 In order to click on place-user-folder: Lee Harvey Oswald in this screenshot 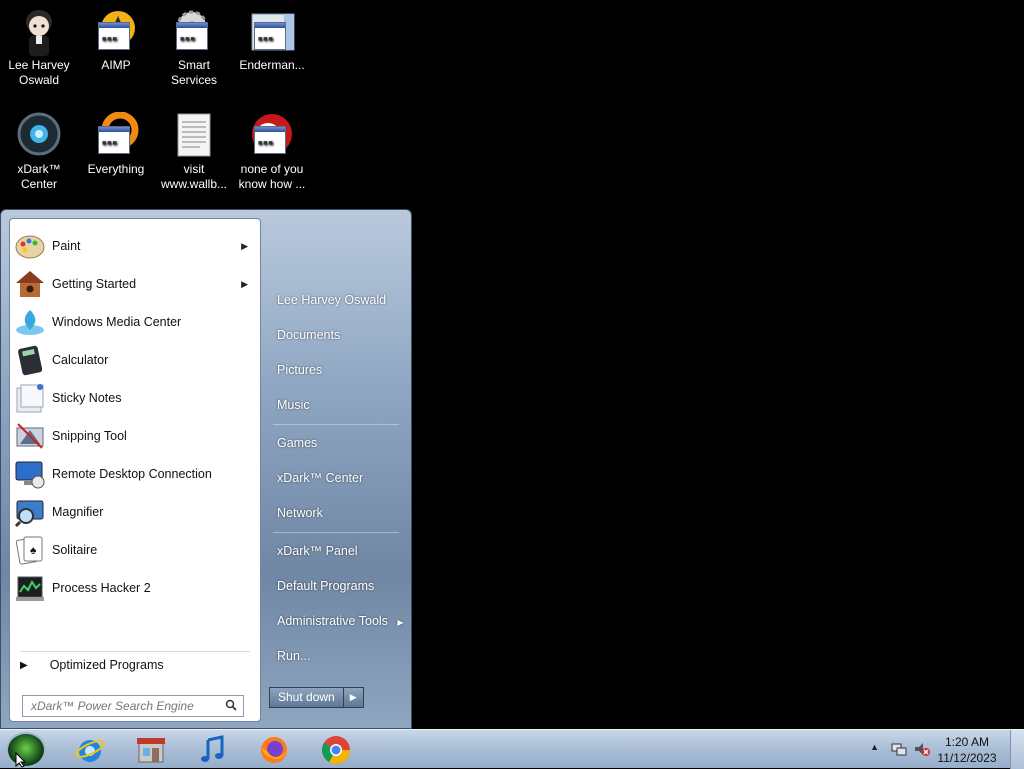, I will do `click(331, 300)`.